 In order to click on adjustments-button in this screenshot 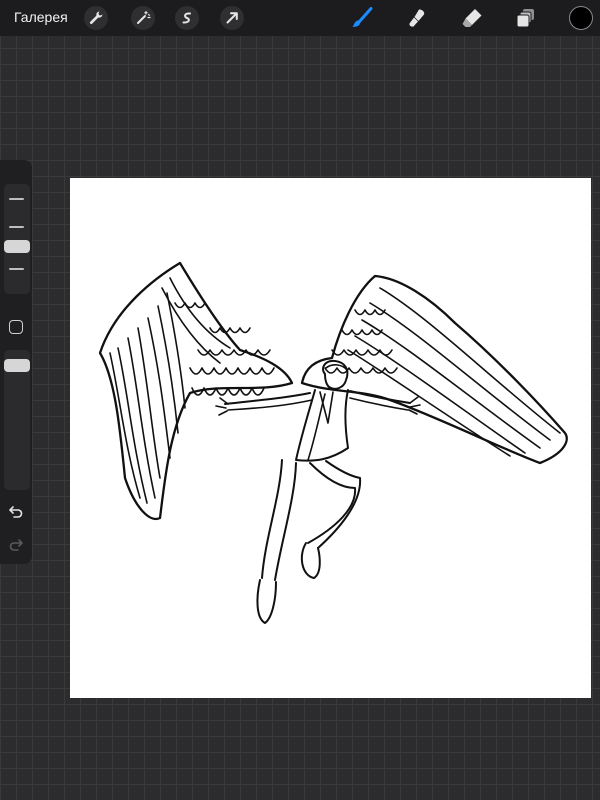, I will do `click(143, 18)`.